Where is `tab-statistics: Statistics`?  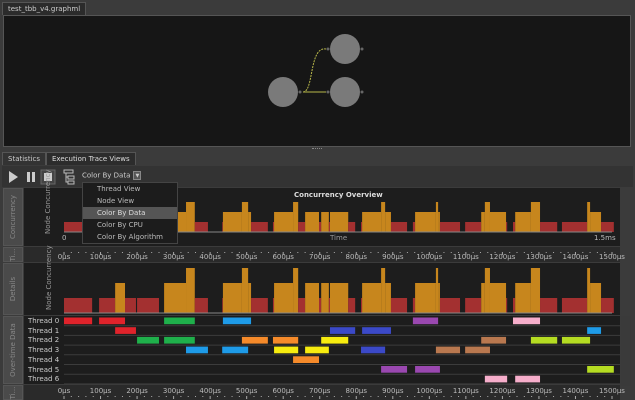 tab-statistics: Statistics is located at coordinates (24, 158).